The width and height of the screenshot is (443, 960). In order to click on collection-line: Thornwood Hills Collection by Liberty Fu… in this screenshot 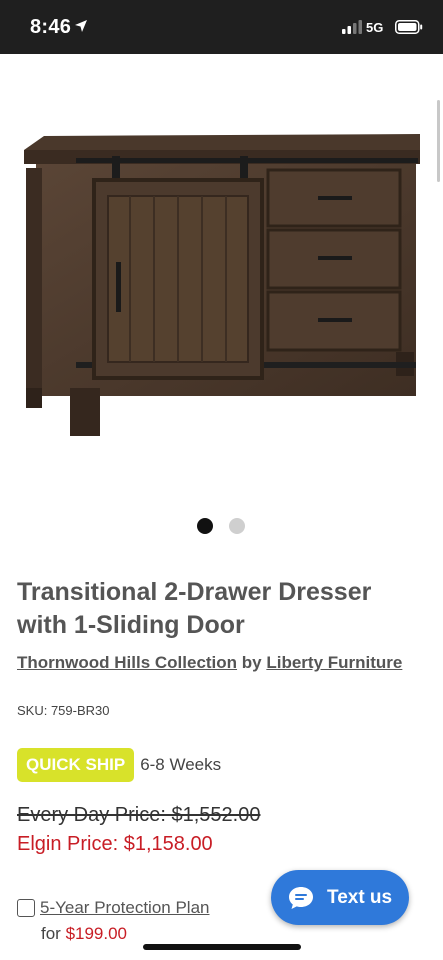, I will do `click(217, 662)`.